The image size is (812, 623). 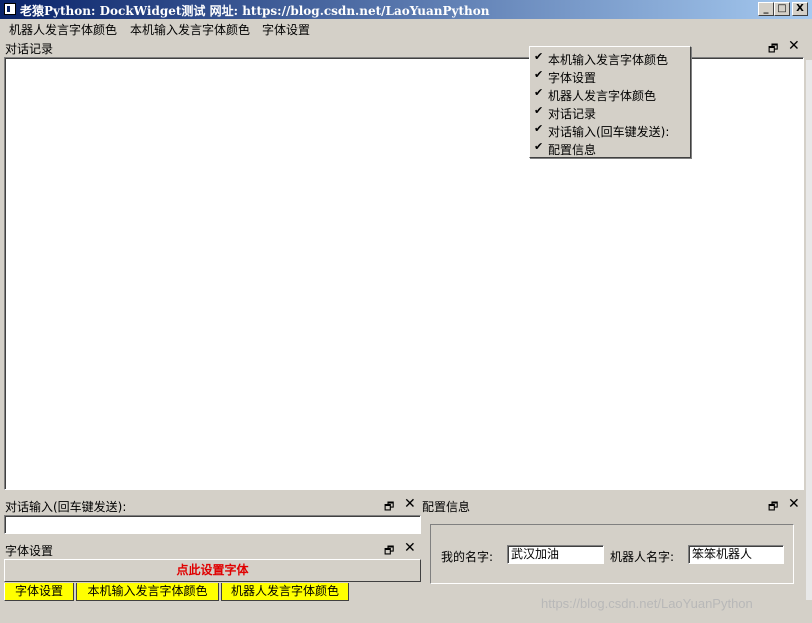 I want to click on dock-config-title: 配置信息, so click(x=446, y=507).